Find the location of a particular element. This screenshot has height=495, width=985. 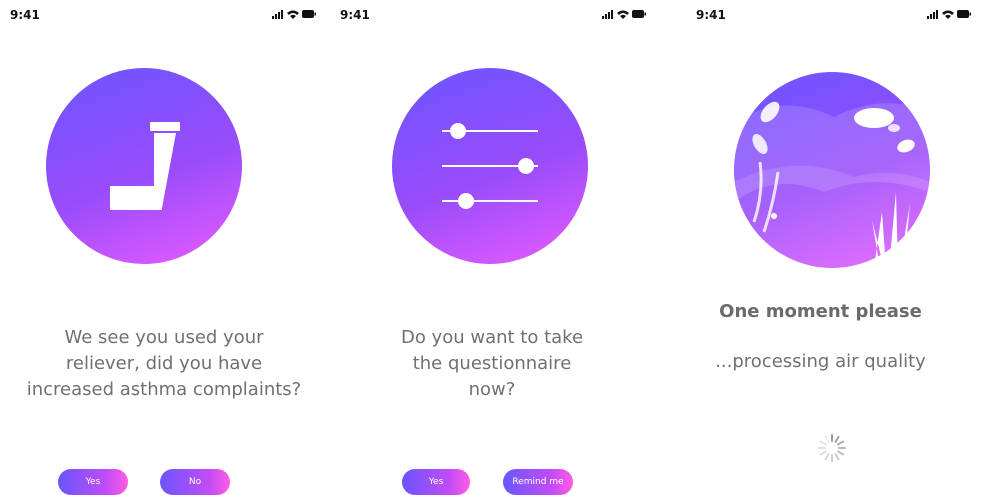

spinner-icon is located at coordinates (832, 448).